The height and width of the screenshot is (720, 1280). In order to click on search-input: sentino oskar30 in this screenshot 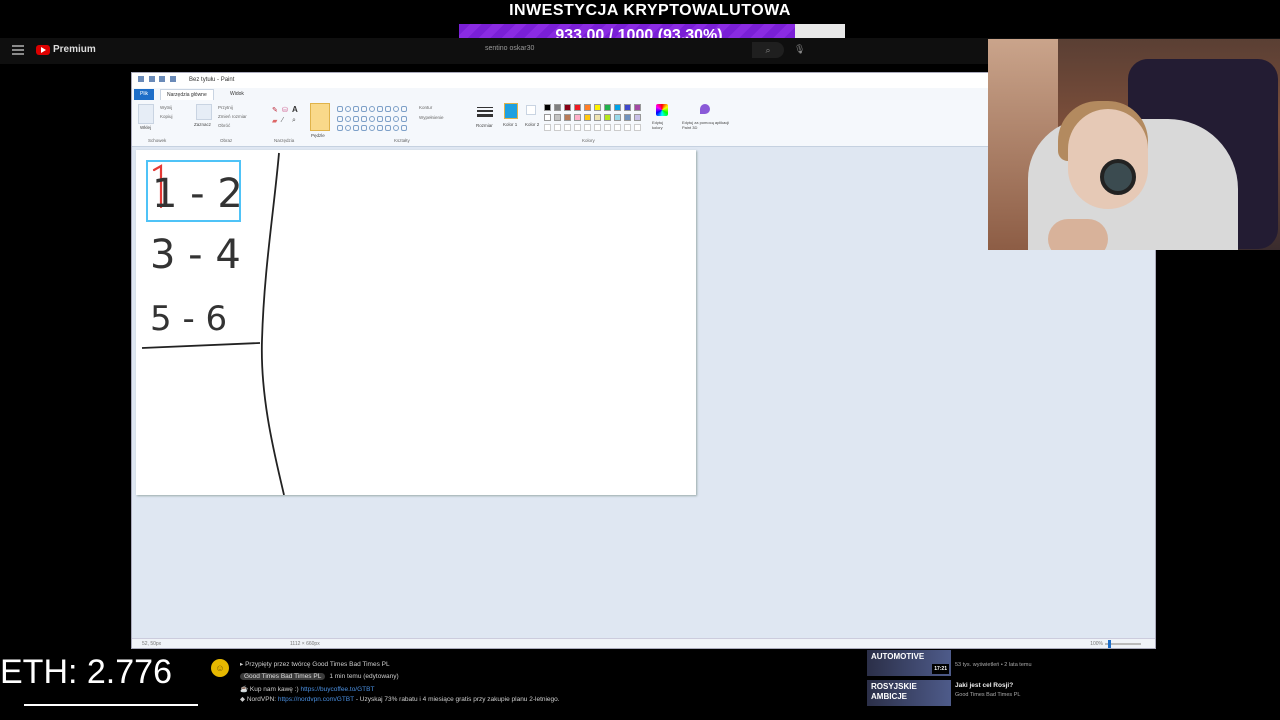, I will do `click(509, 48)`.